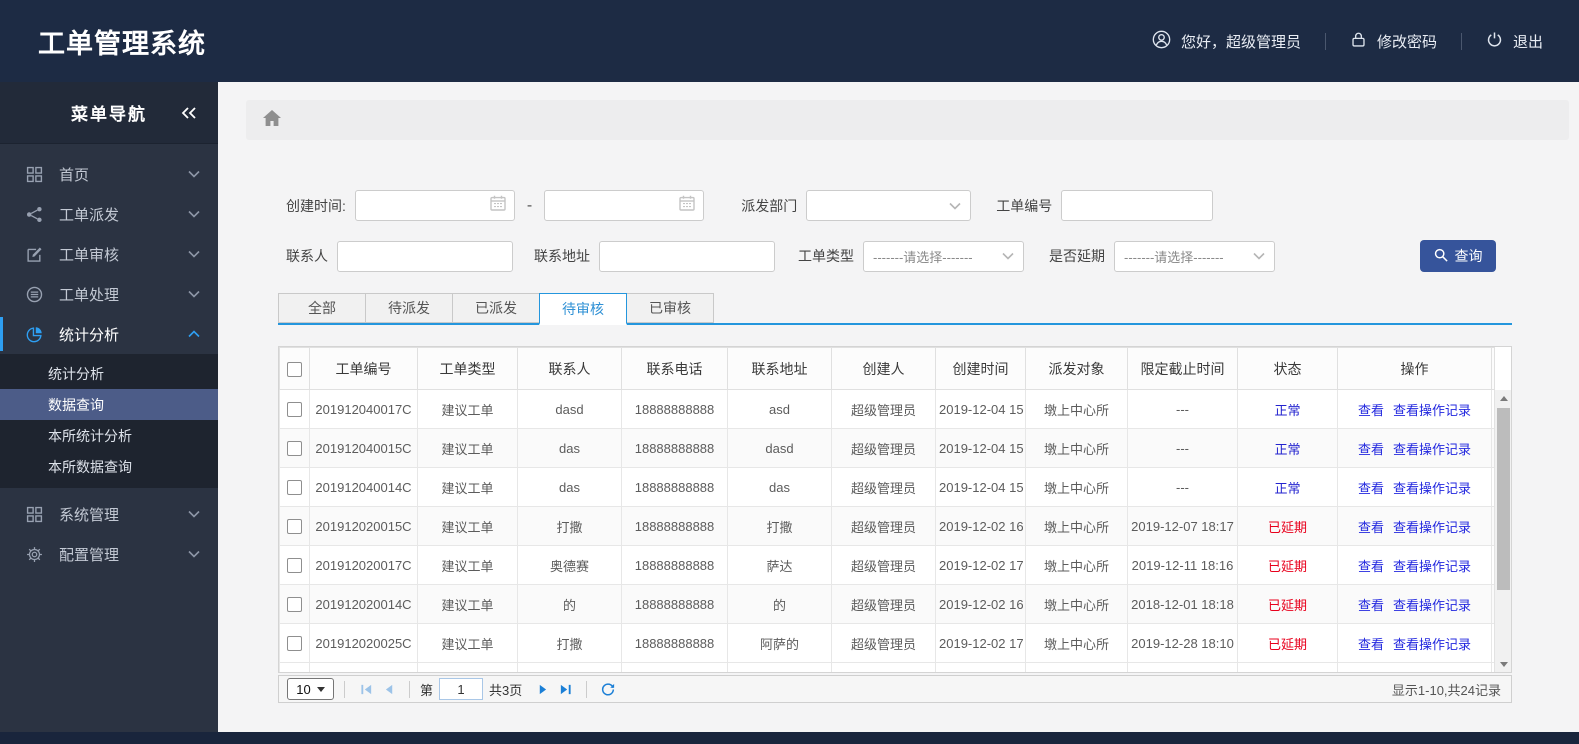 This screenshot has width=1579, height=744. I want to click on sidebar-collapse-button, so click(189, 112).